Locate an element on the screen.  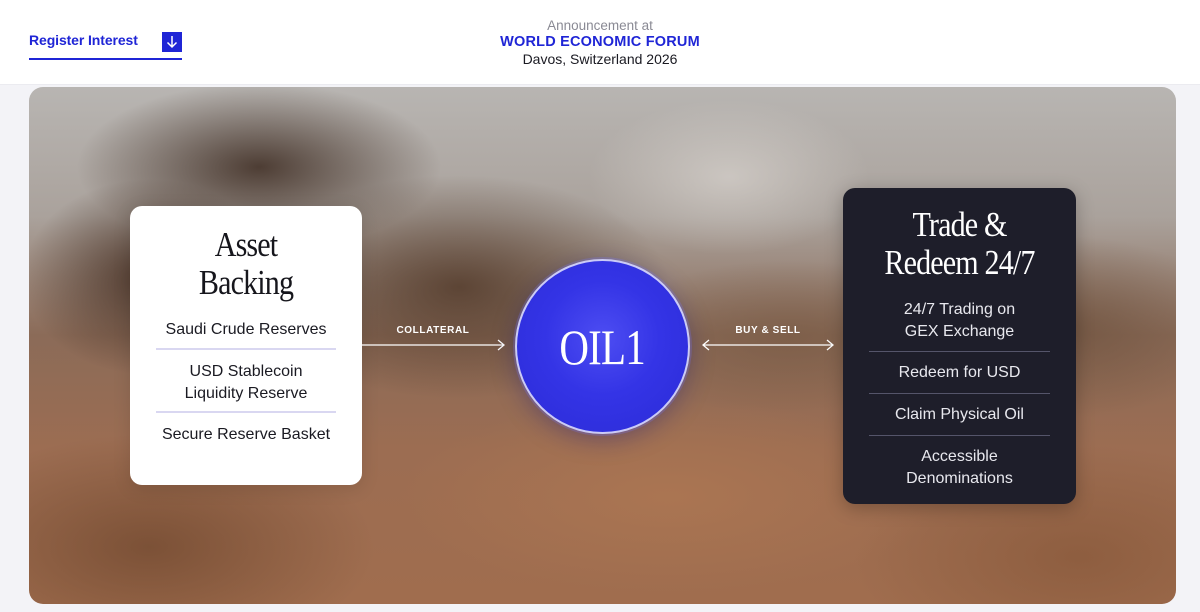
trade-item-gex-exchange-line2: GEX Exchange is located at coordinates (959, 331).